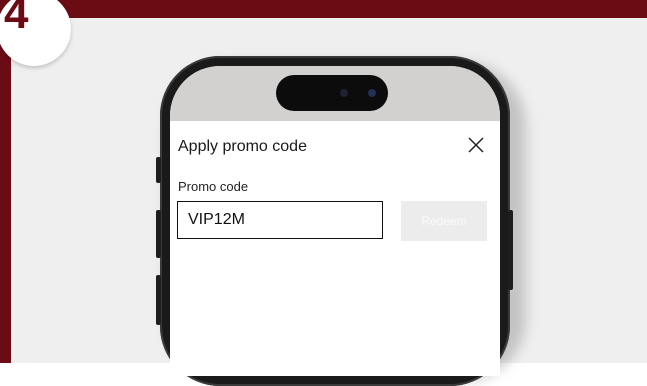  What do you see at coordinates (372, 93) in the screenshot?
I see `camera-dot` at bounding box center [372, 93].